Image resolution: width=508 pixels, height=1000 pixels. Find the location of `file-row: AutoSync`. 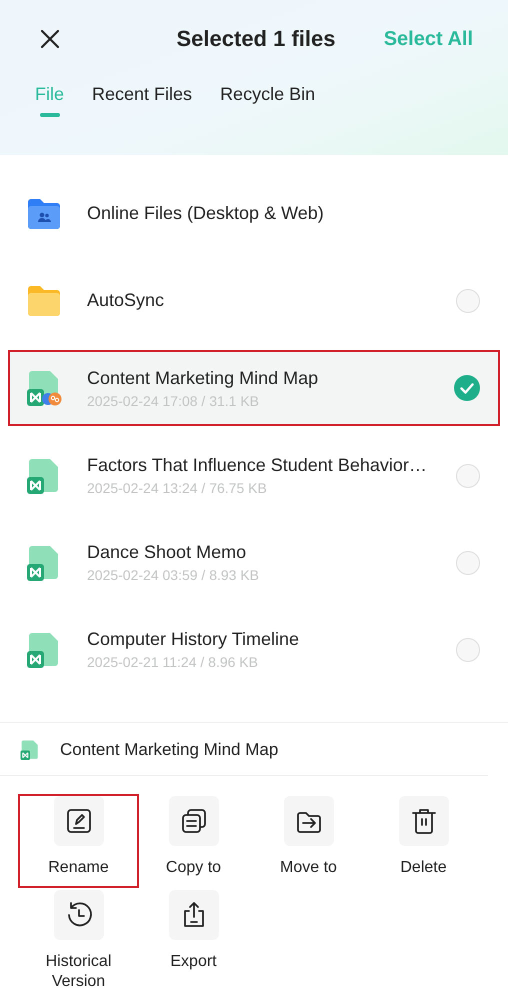

file-row: AutoSync is located at coordinates (254, 300).